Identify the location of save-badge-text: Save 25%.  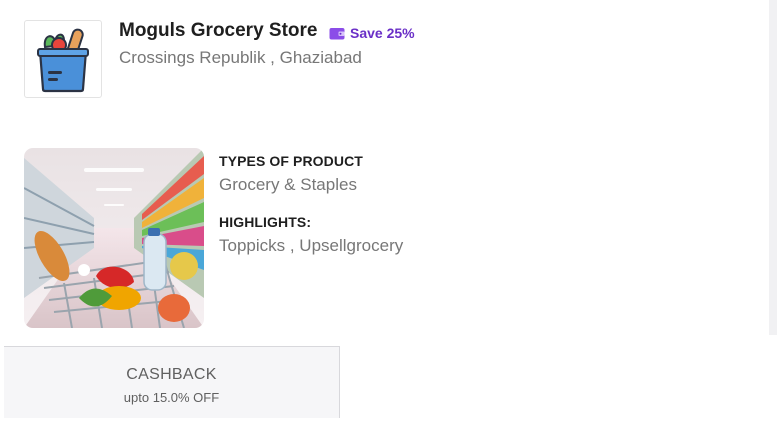
(382, 33).